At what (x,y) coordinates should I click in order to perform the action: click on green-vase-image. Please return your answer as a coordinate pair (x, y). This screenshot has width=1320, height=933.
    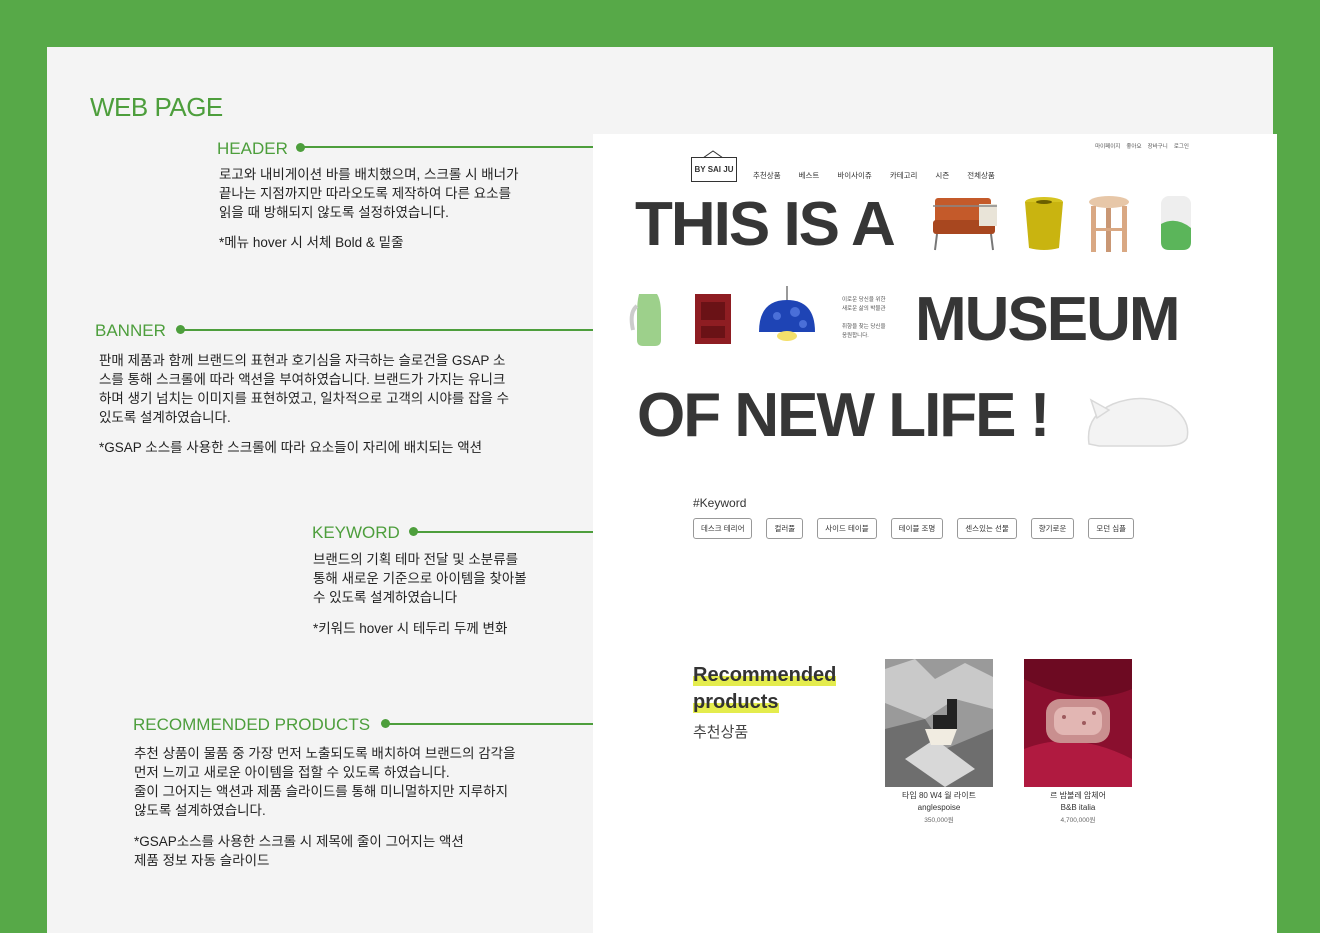
    Looking at the image, I should click on (1176, 223).